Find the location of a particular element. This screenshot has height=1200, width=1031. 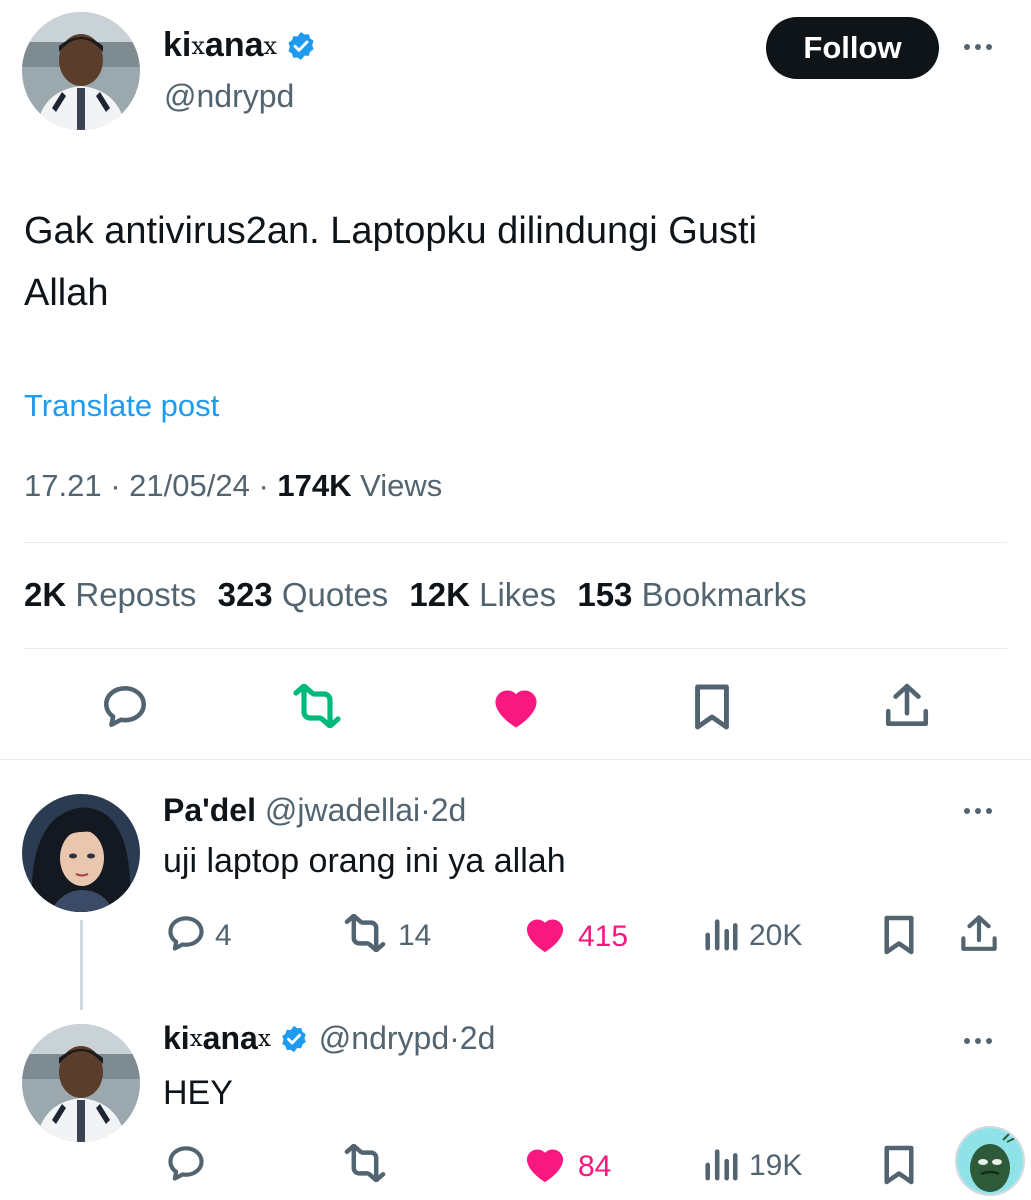

reposts-stat: 2K Reposts is located at coordinates (115, 594).